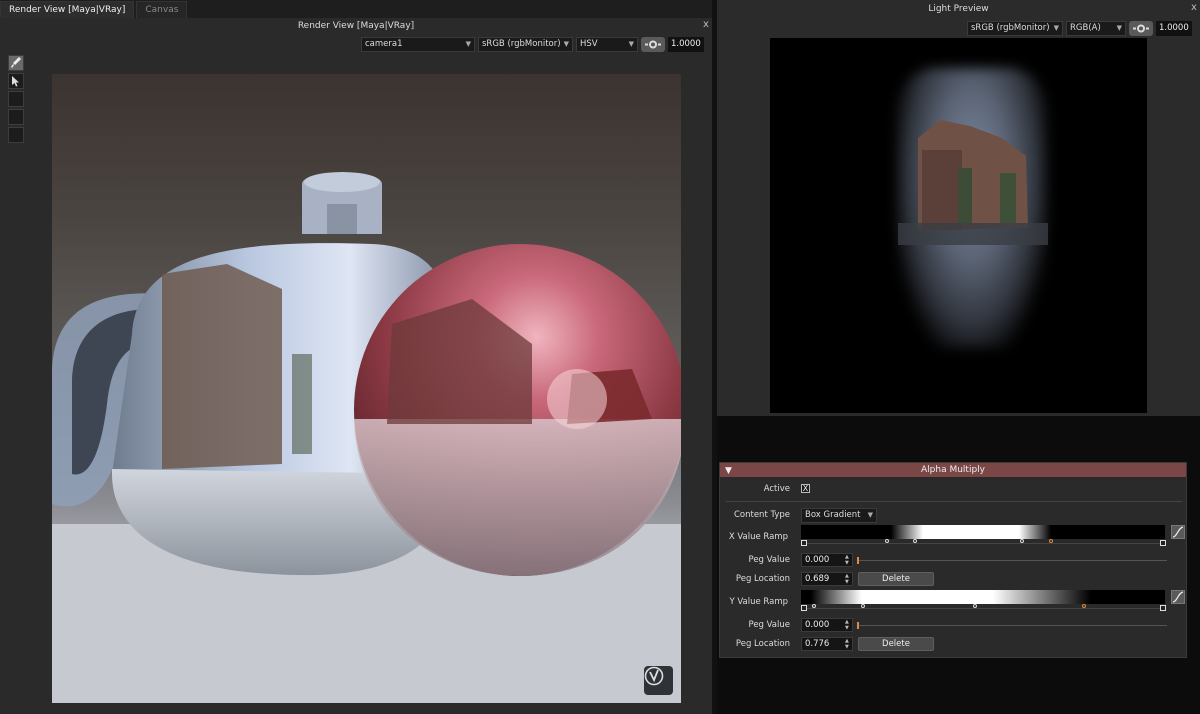 Image resolution: width=1200 pixels, height=714 pixels. I want to click on preview-color-space-select: sRGB (rgbMonitor) ▼, so click(1015, 28).